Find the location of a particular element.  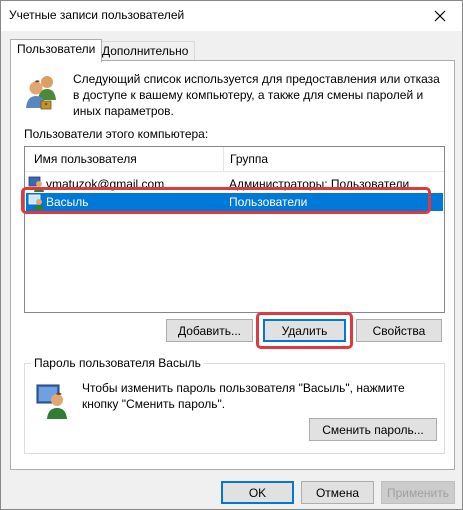

users-group-icon is located at coordinates (41, 93).